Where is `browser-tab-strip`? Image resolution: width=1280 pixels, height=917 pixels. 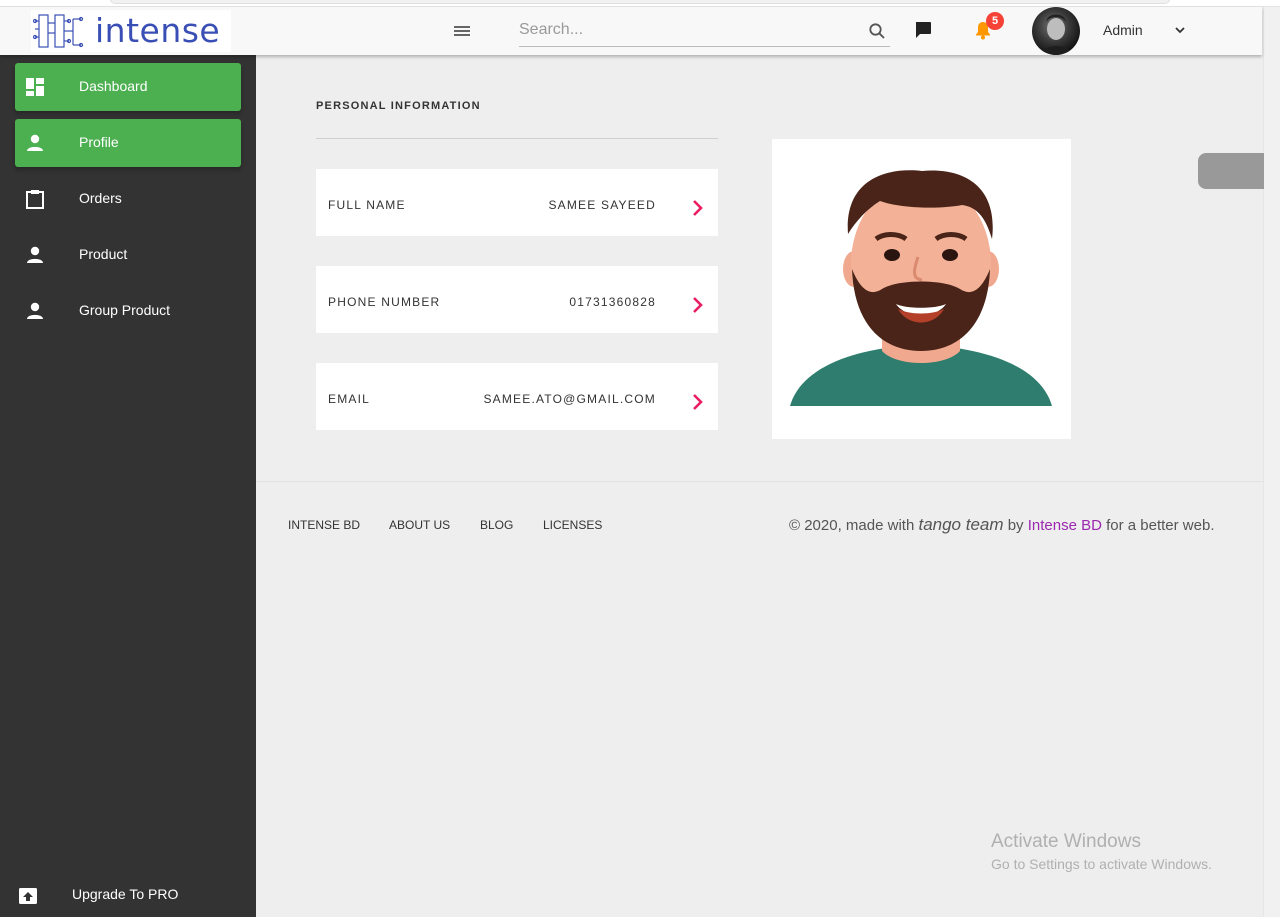
browser-tab-strip is located at coordinates (640, 2).